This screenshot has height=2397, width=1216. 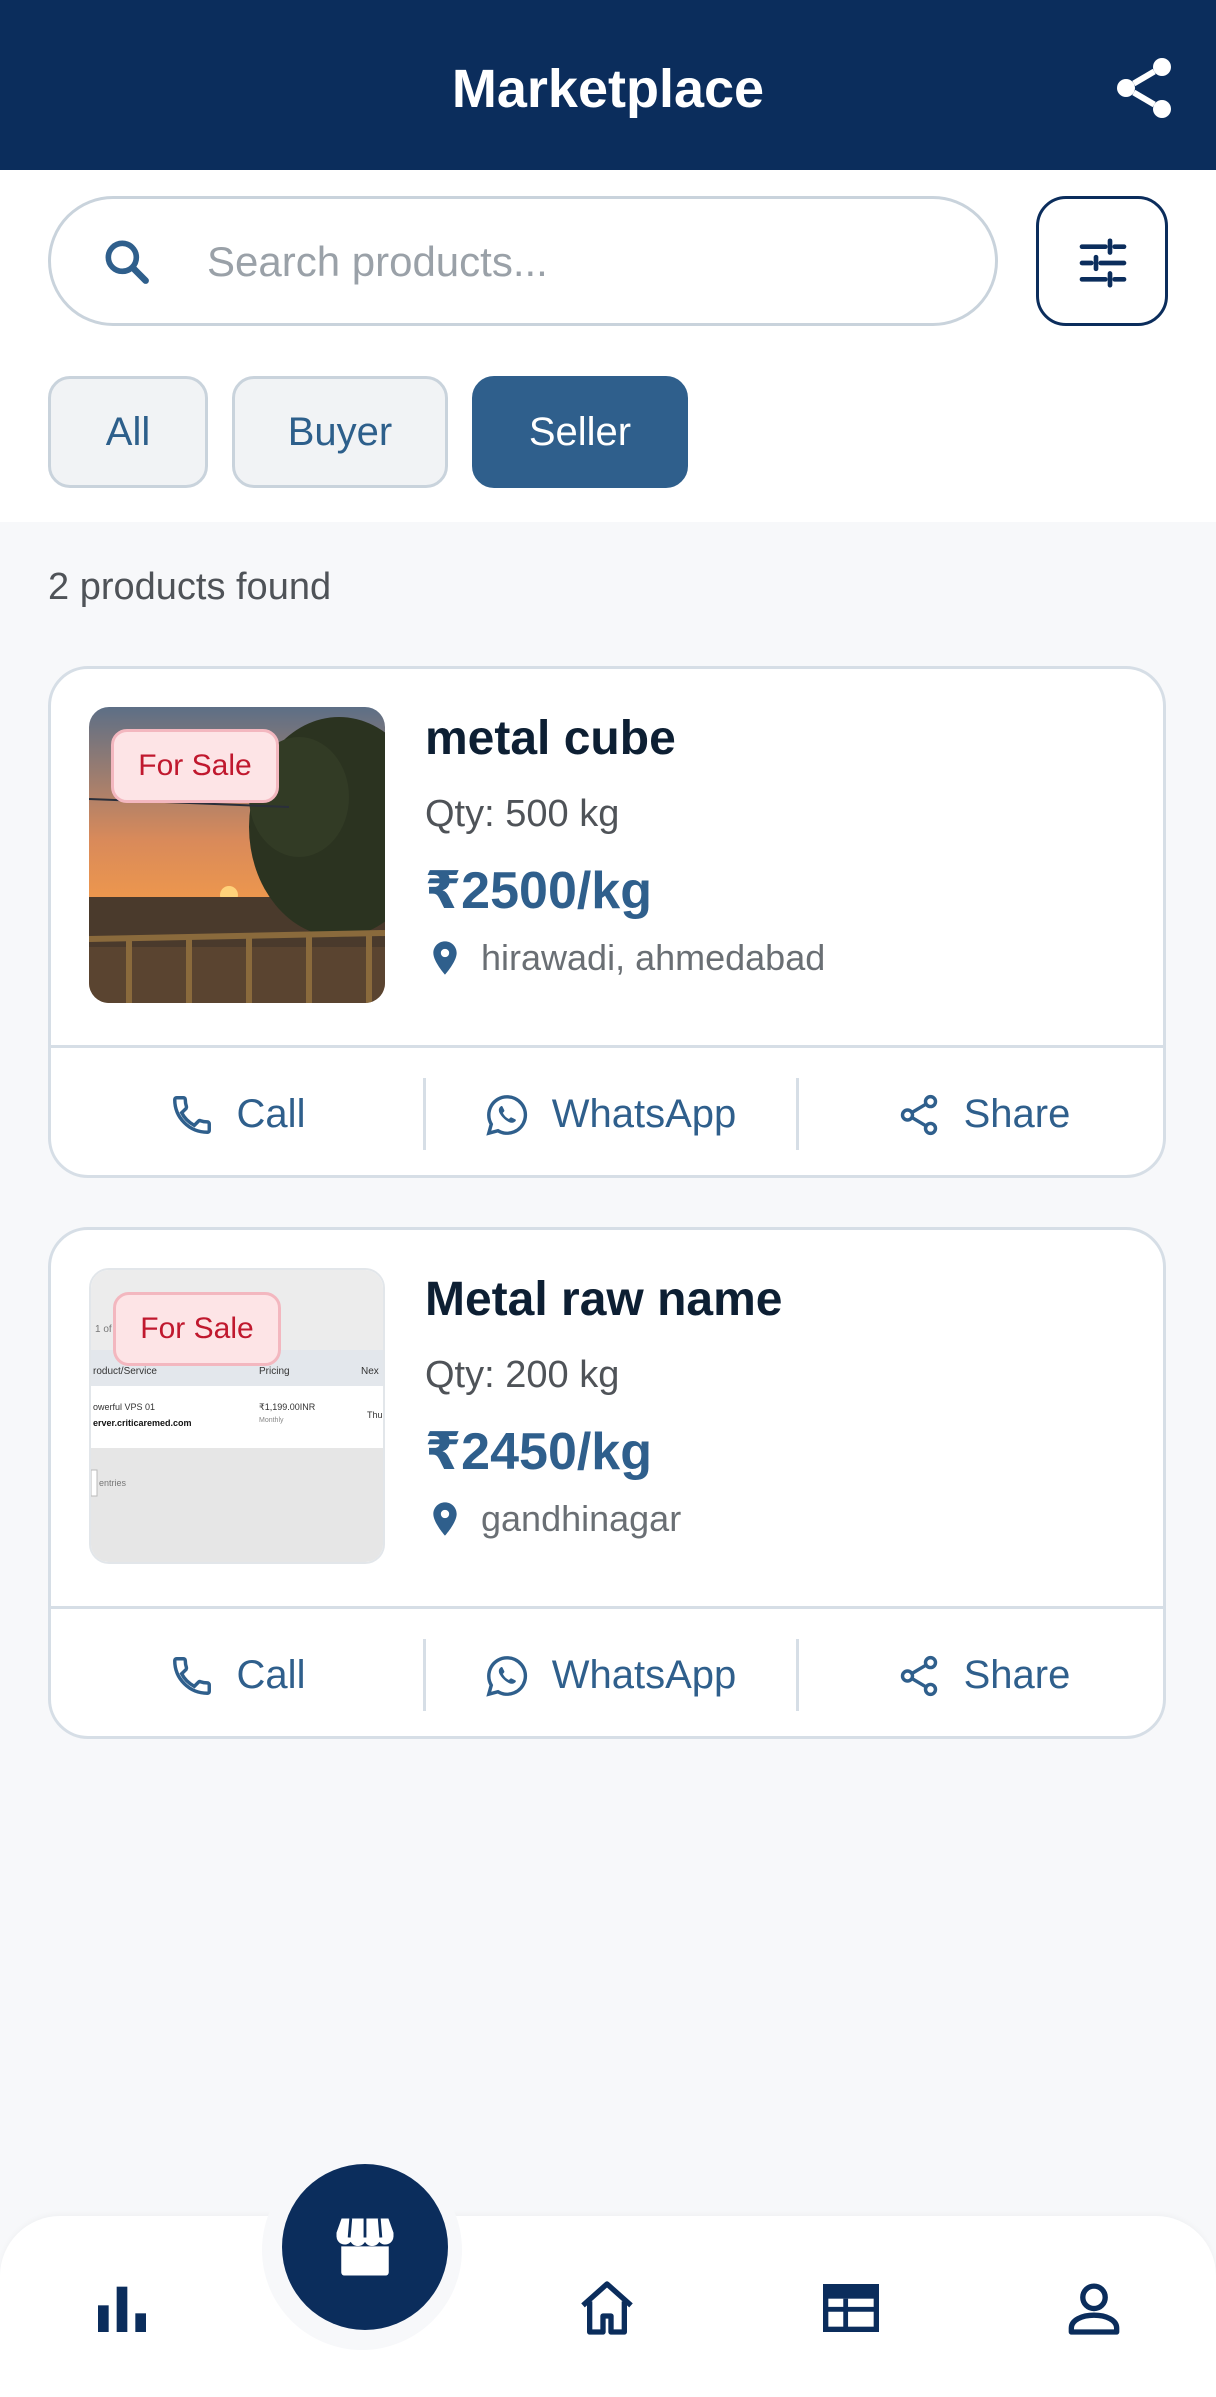 I want to click on thumb-header-3: Nex, so click(x=370, y=1371).